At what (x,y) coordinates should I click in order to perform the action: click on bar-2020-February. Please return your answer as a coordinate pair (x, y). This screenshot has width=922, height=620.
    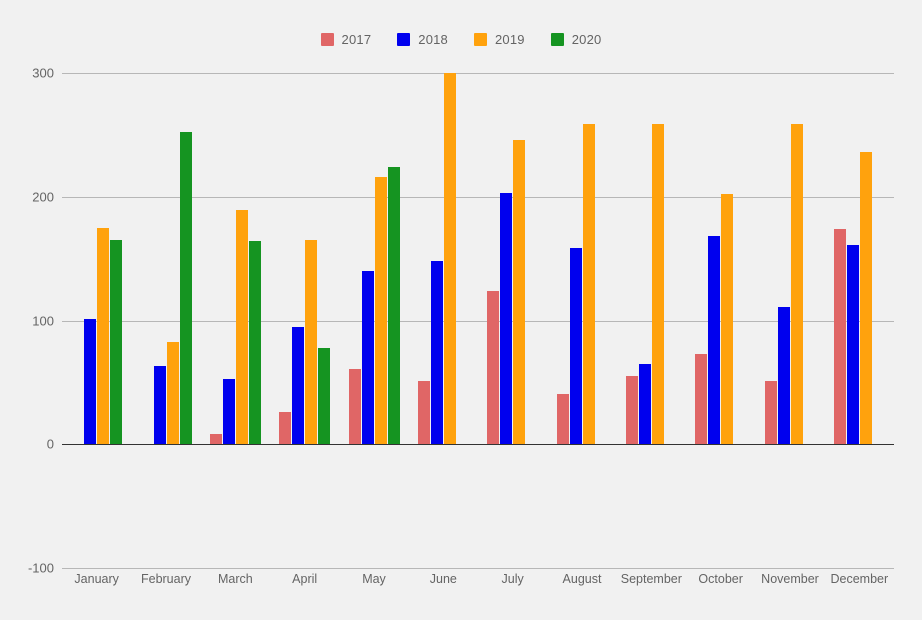
    Looking at the image, I should click on (185, 288).